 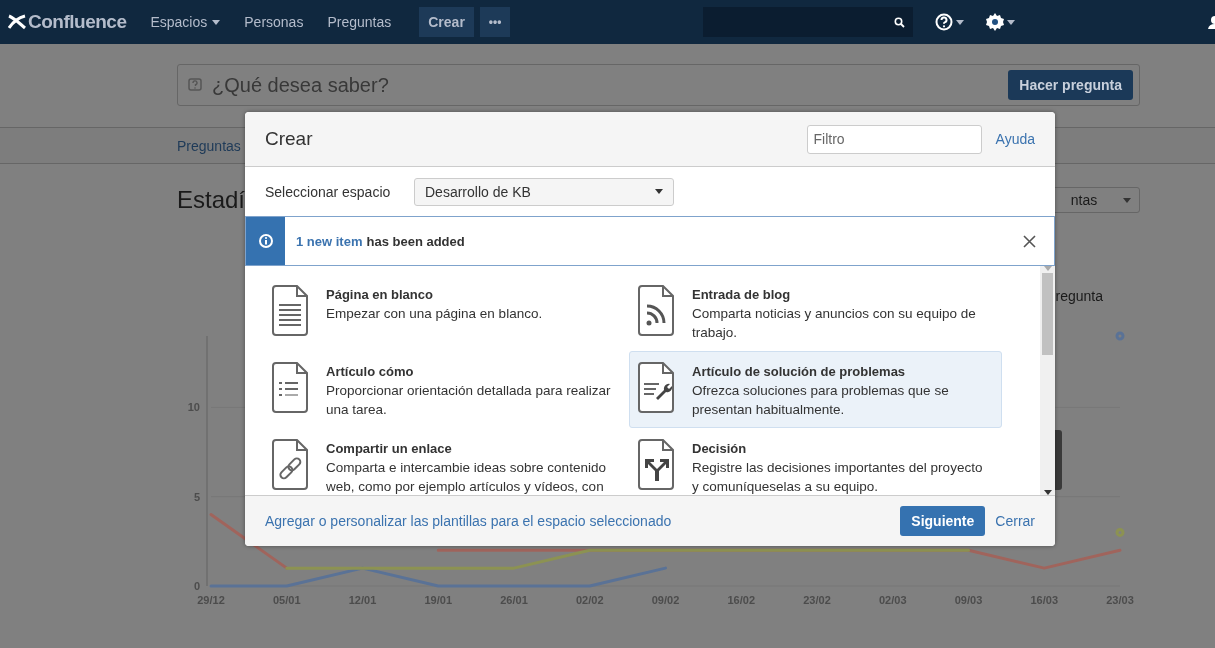 I want to click on filter-field: Filtro, so click(x=894, y=139).